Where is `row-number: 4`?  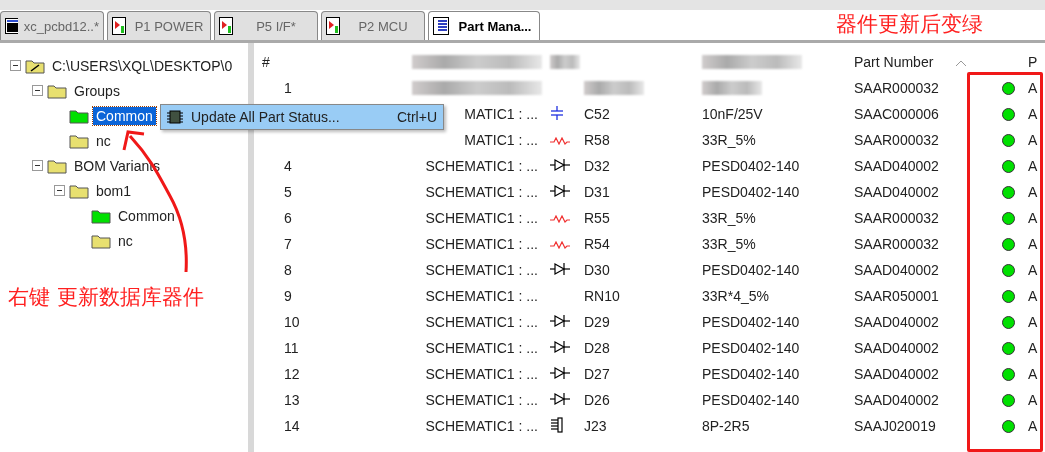
row-number: 4 is located at coordinates (287, 166).